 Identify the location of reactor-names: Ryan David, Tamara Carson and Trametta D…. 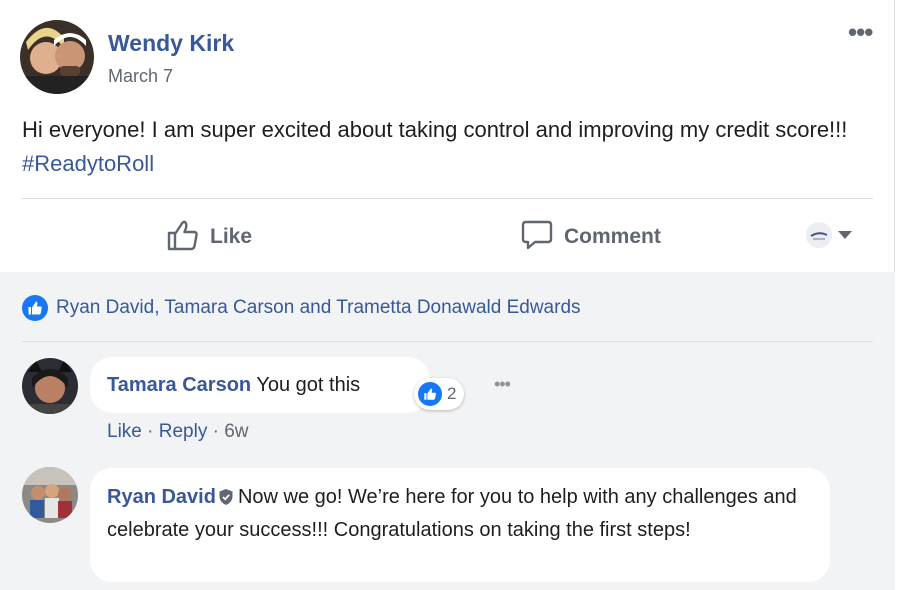
(318, 308).